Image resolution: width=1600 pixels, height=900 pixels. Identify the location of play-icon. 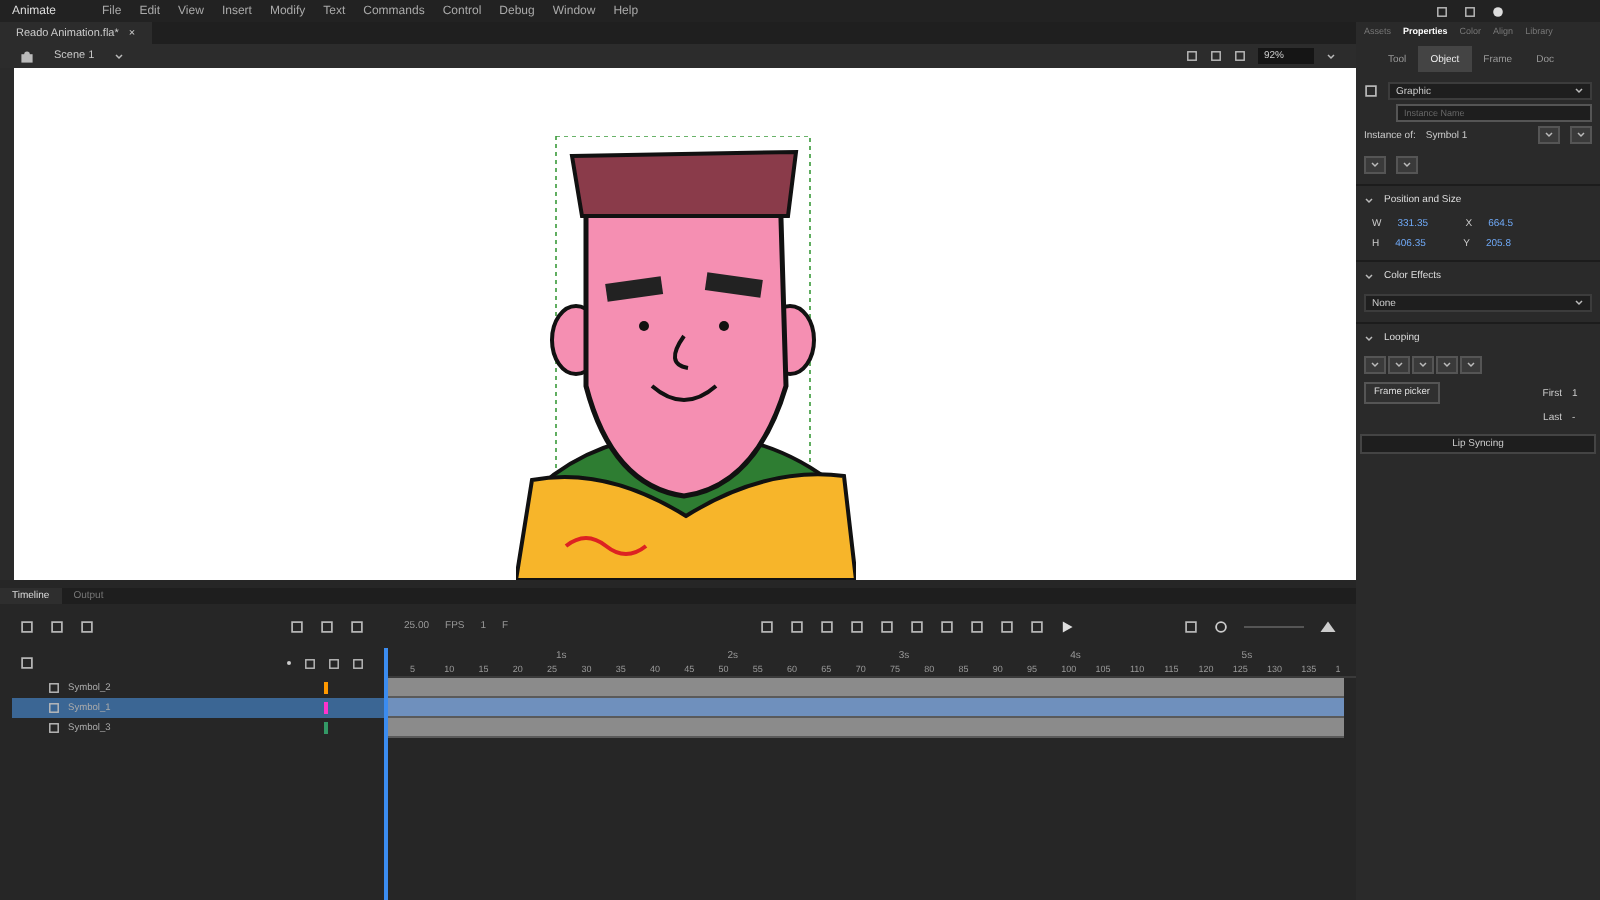
(1067, 626).